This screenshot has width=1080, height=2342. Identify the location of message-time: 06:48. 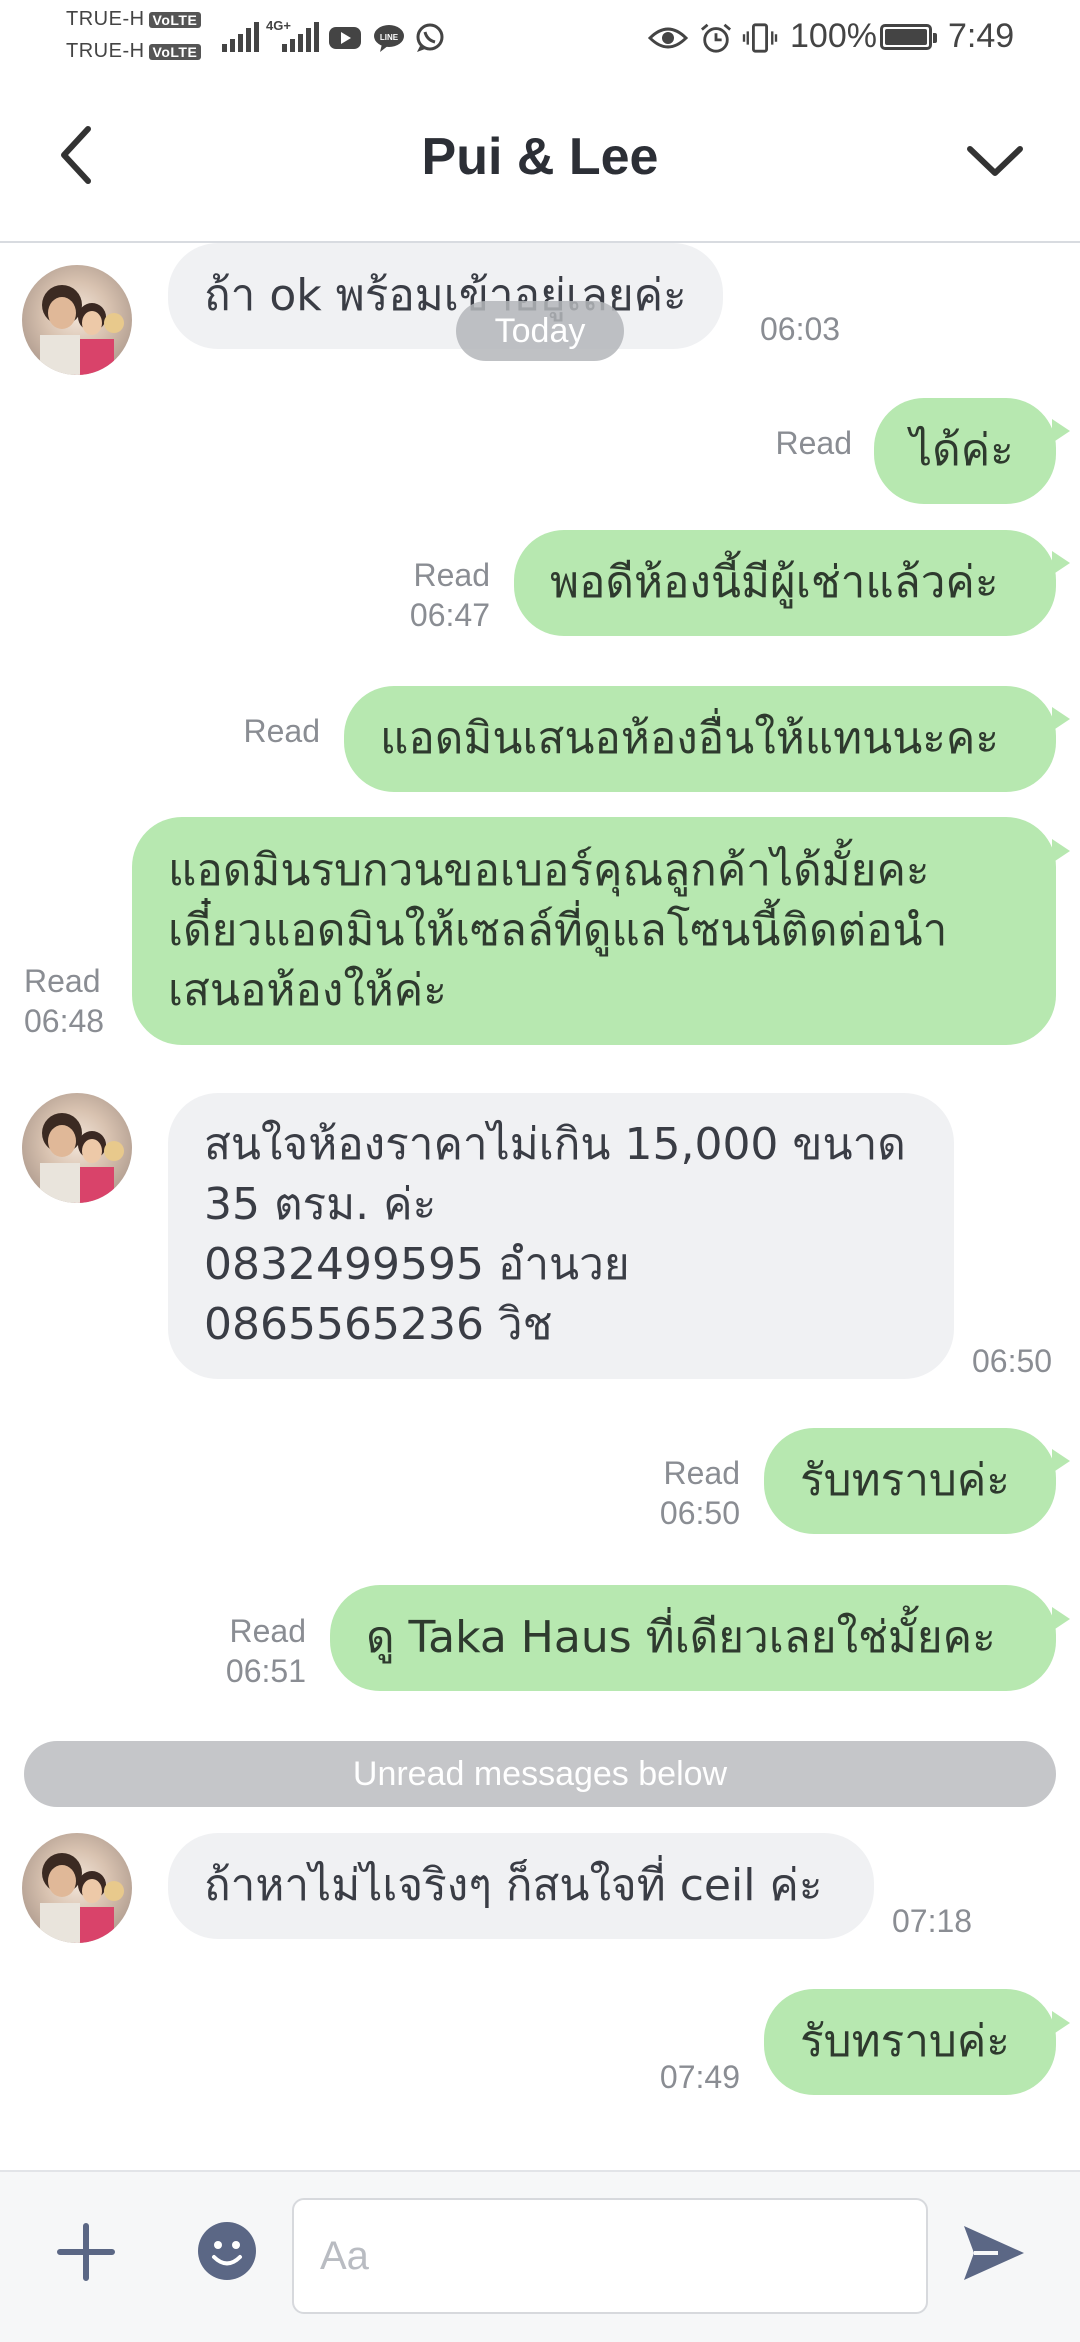
(64, 1021).